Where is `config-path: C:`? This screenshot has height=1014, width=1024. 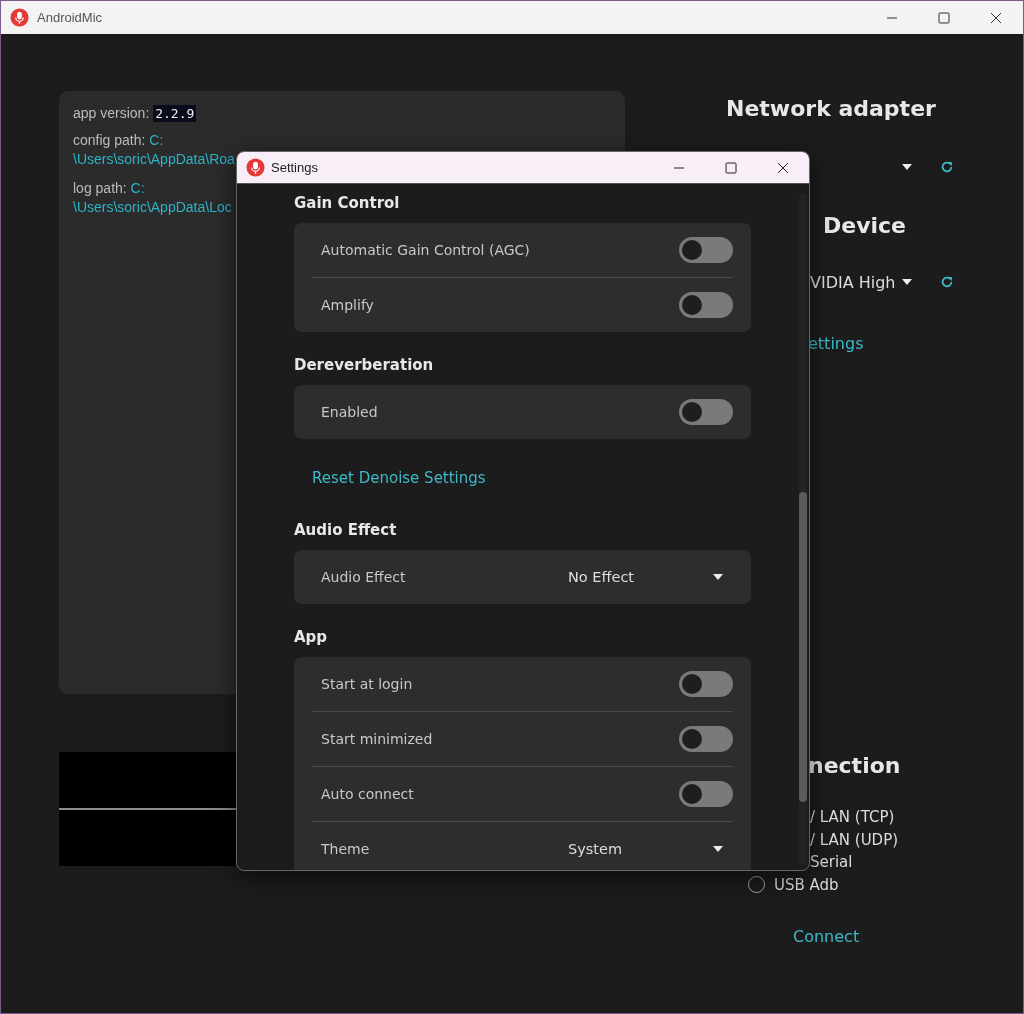 config-path: C: is located at coordinates (156, 140).